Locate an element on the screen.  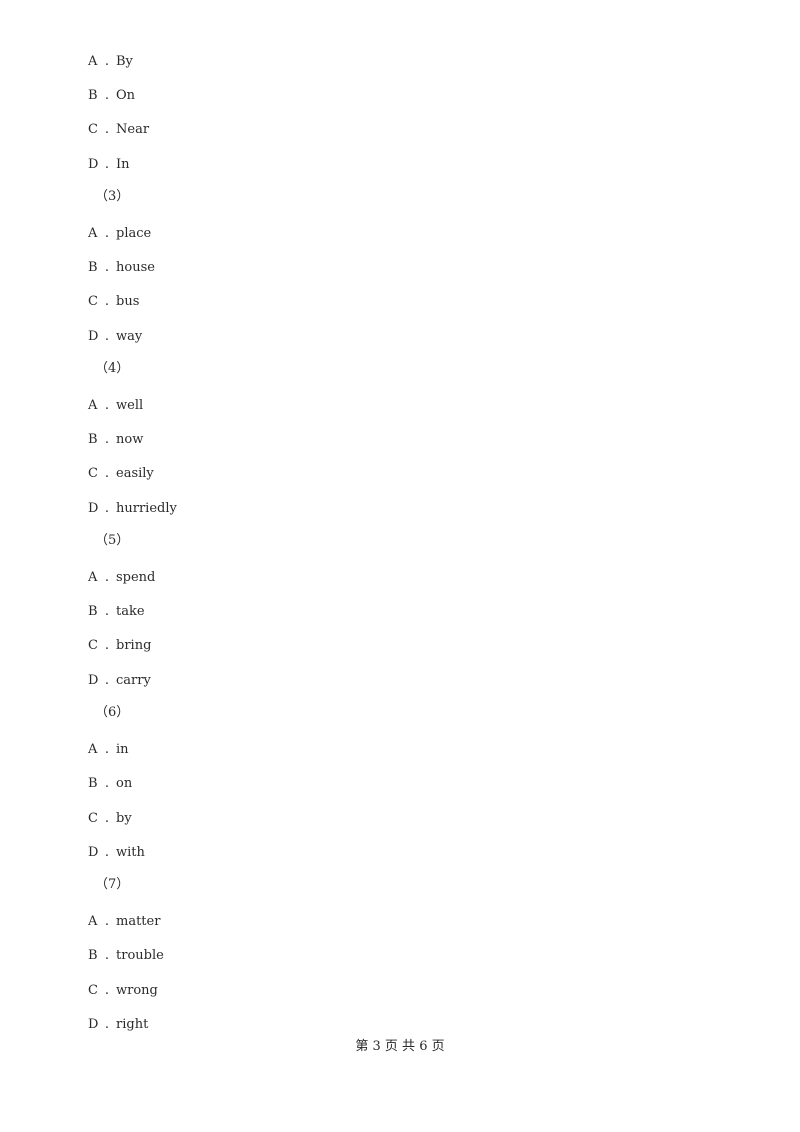
option-text: now is located at coordinates (130, 439).